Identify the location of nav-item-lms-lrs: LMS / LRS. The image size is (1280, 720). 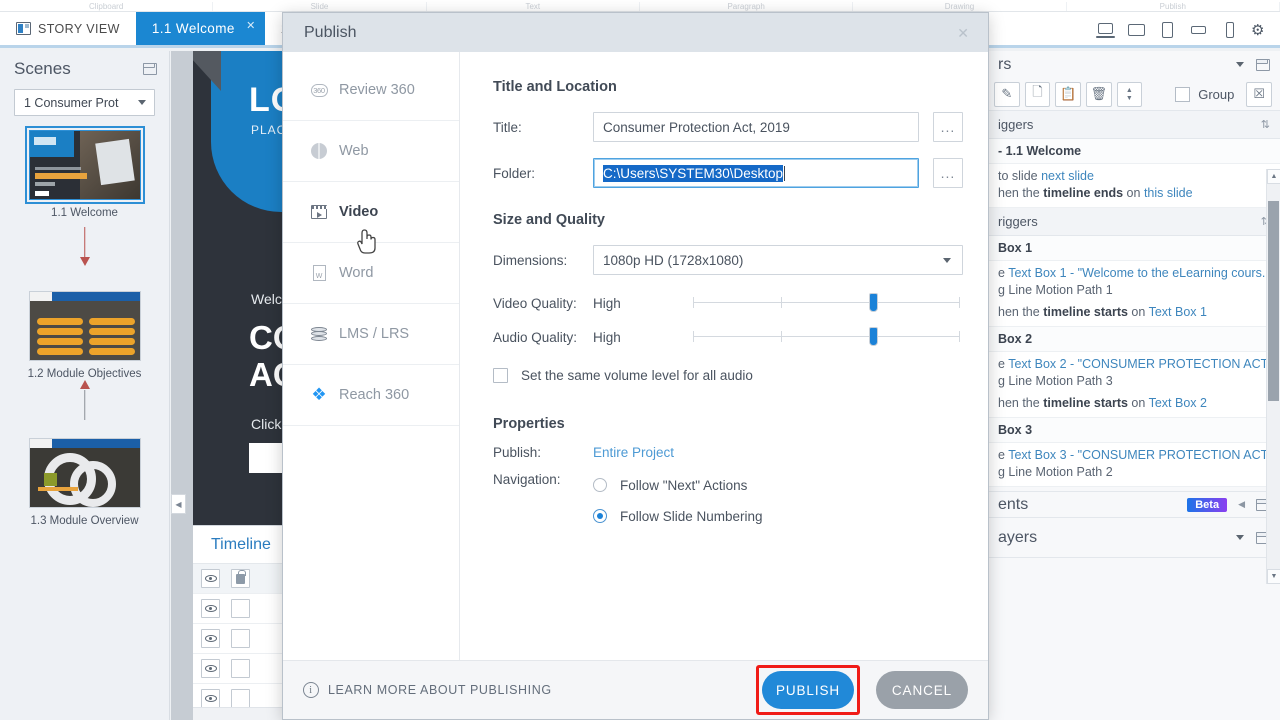
(371, 334).